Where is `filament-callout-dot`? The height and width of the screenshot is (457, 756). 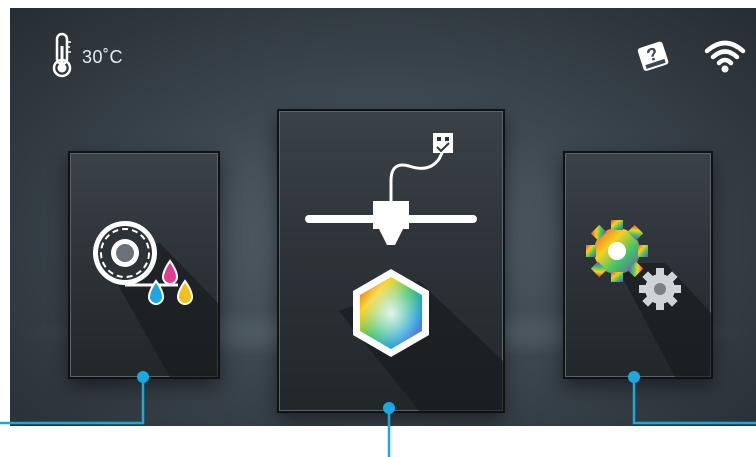
filament-callout-dot is located at coordinates (143, 377).